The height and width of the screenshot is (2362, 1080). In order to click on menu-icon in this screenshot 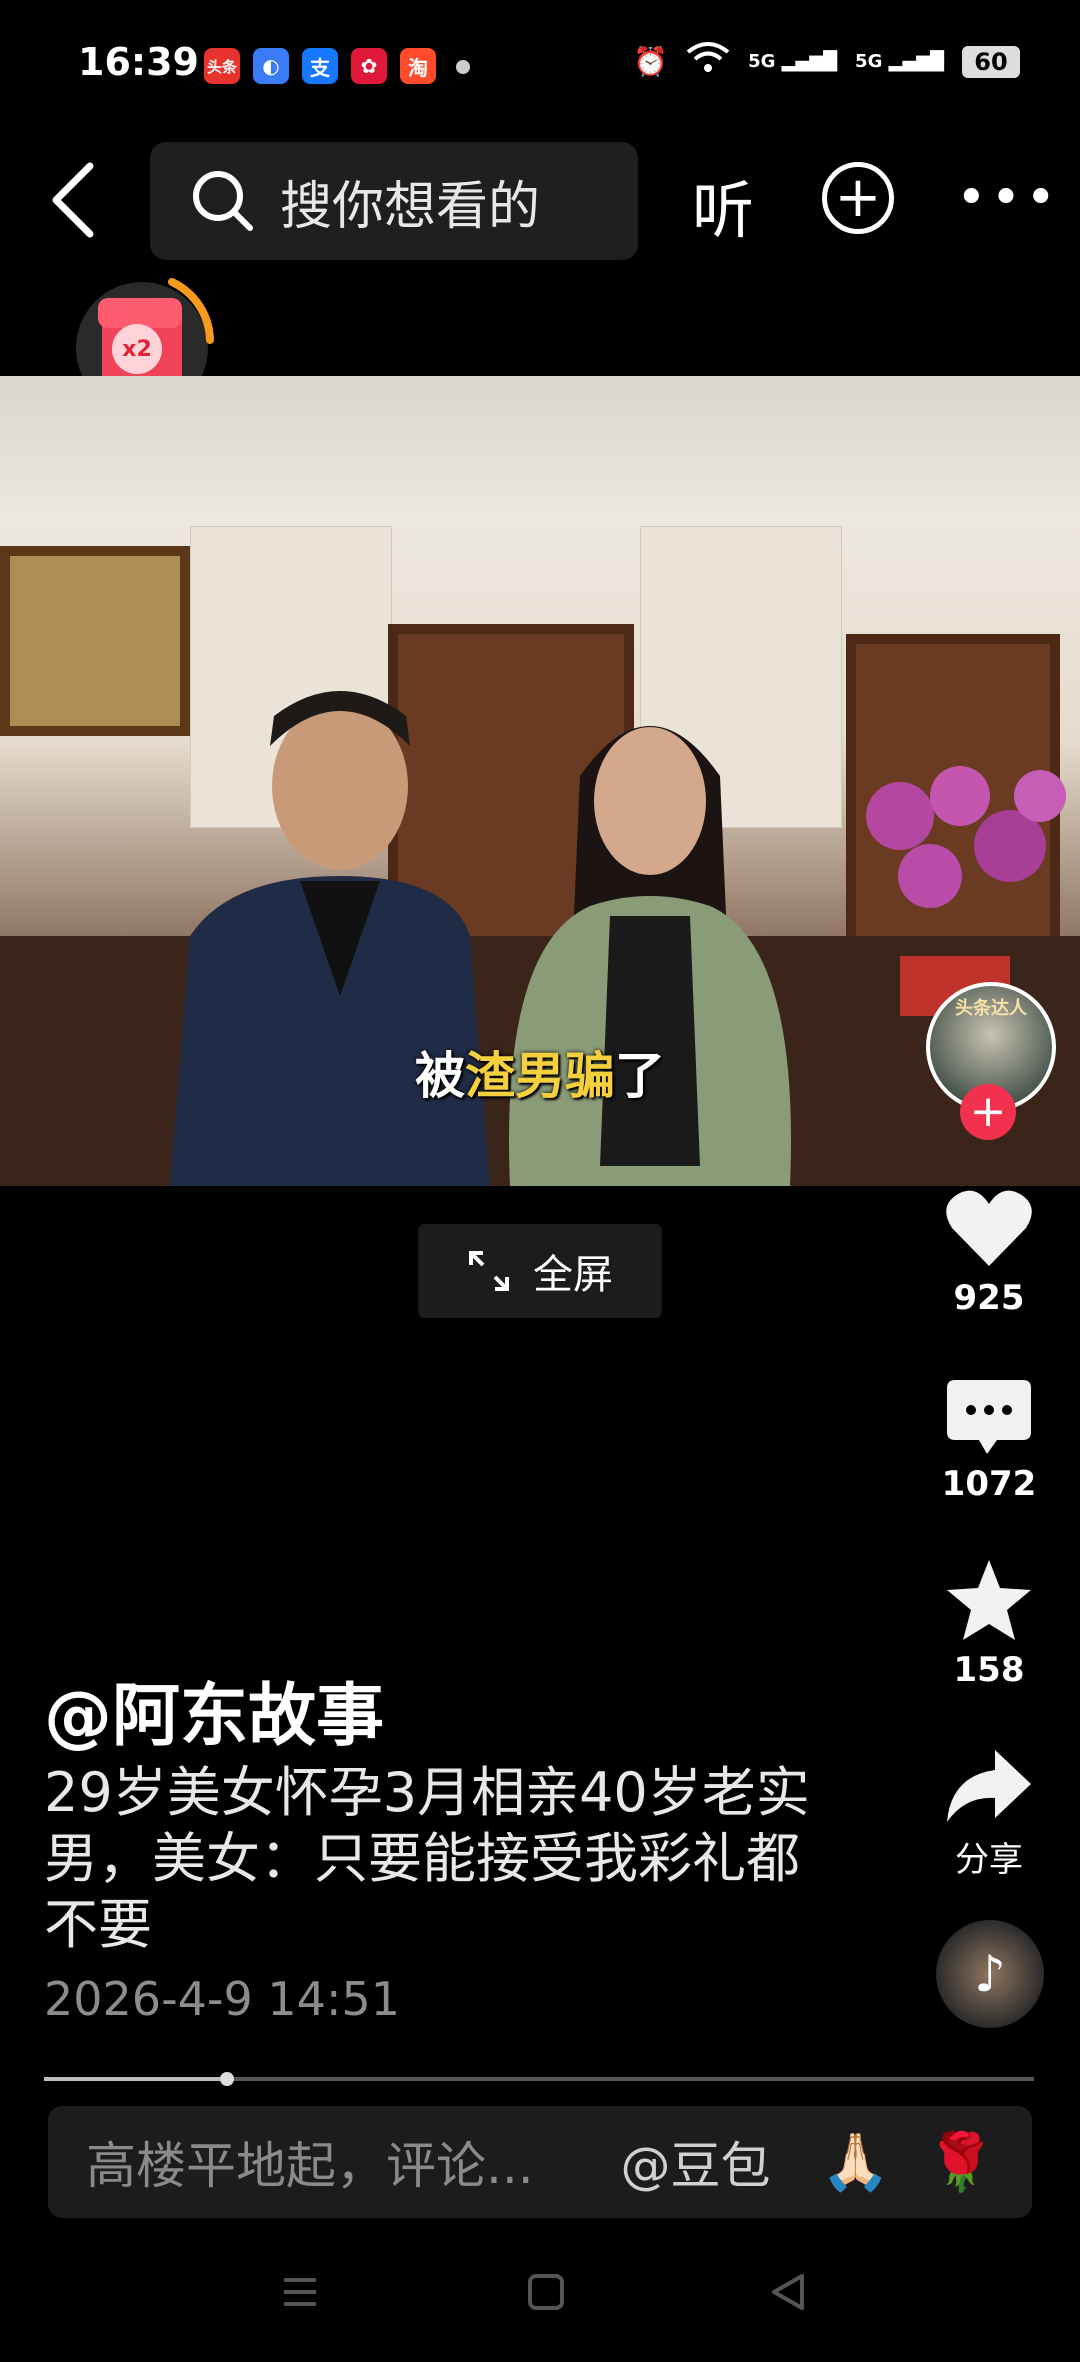, I will do `click(300, 2292)`.